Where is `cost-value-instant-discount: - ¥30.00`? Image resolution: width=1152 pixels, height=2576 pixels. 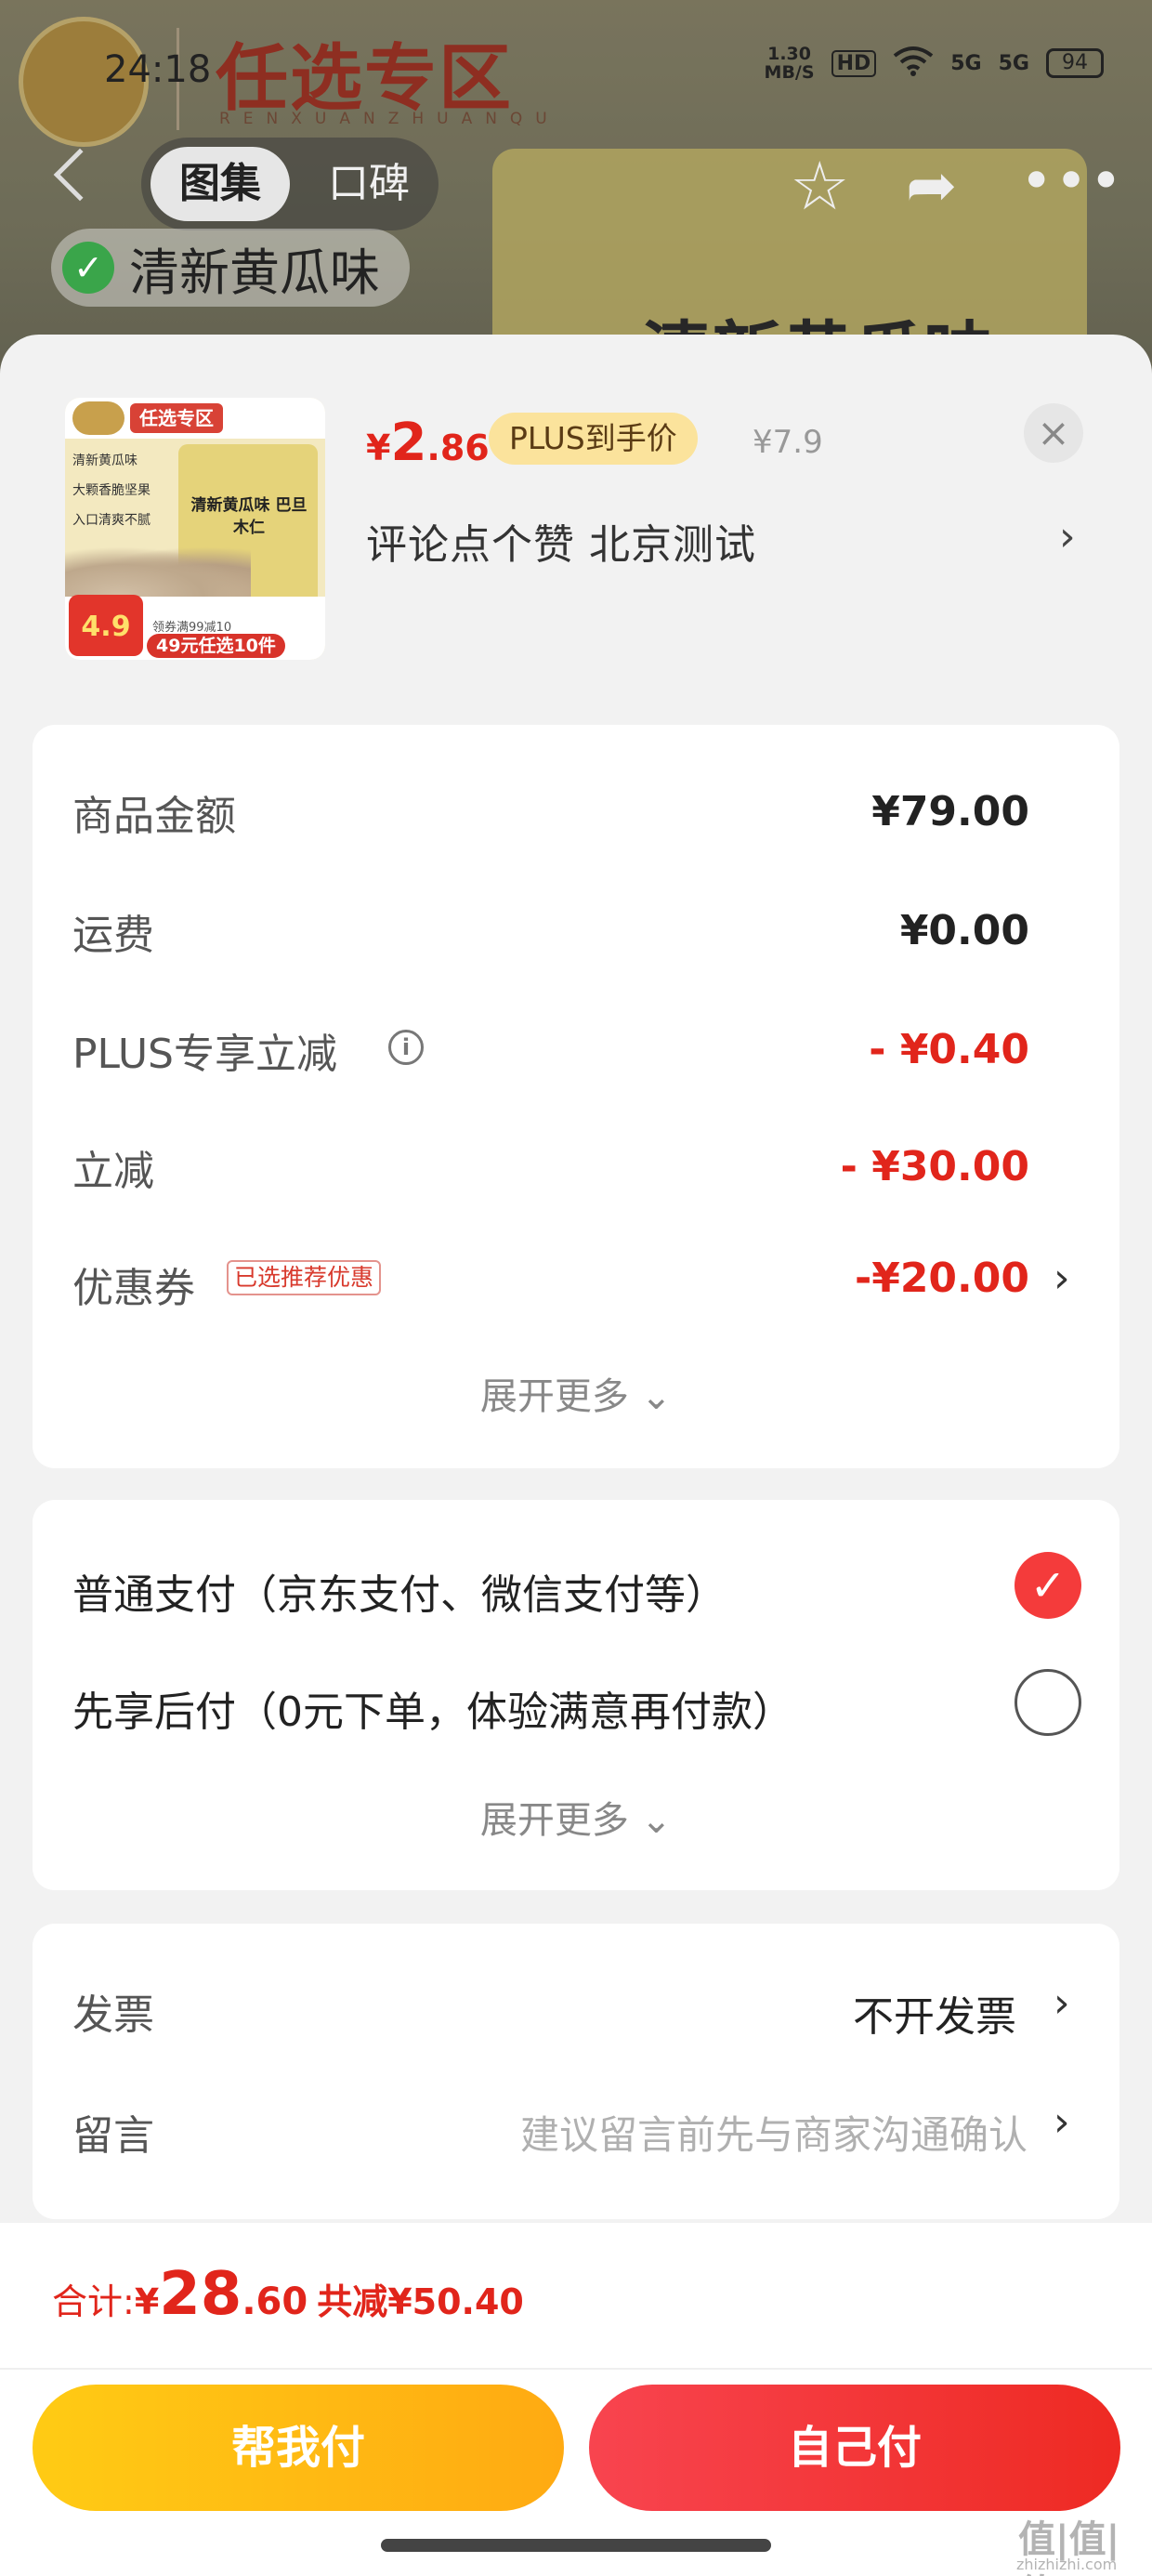 cost-value-instant-discount: - ¥30.00 is located at coordinates (934, 1166).